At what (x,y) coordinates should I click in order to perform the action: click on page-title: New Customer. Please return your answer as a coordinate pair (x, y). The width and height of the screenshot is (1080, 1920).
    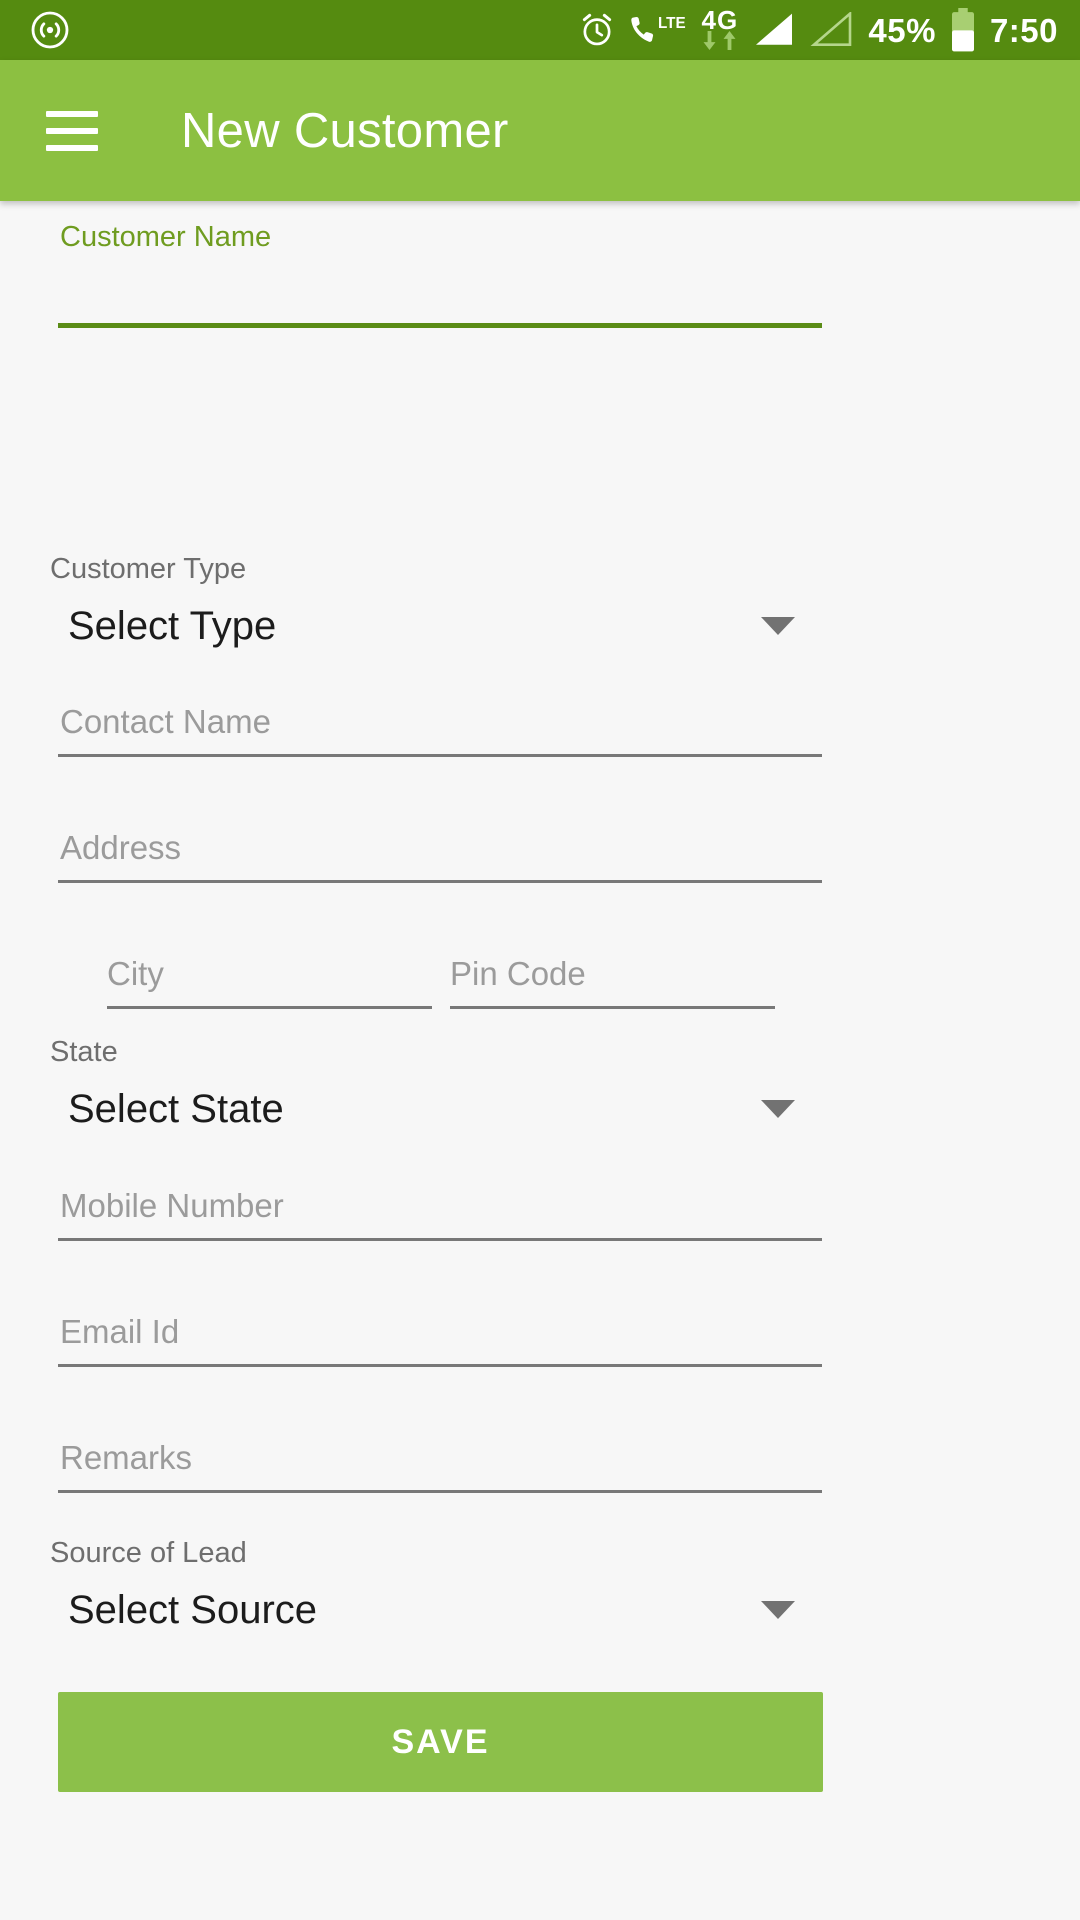
    Looking at the image, I should click on (345, 130).